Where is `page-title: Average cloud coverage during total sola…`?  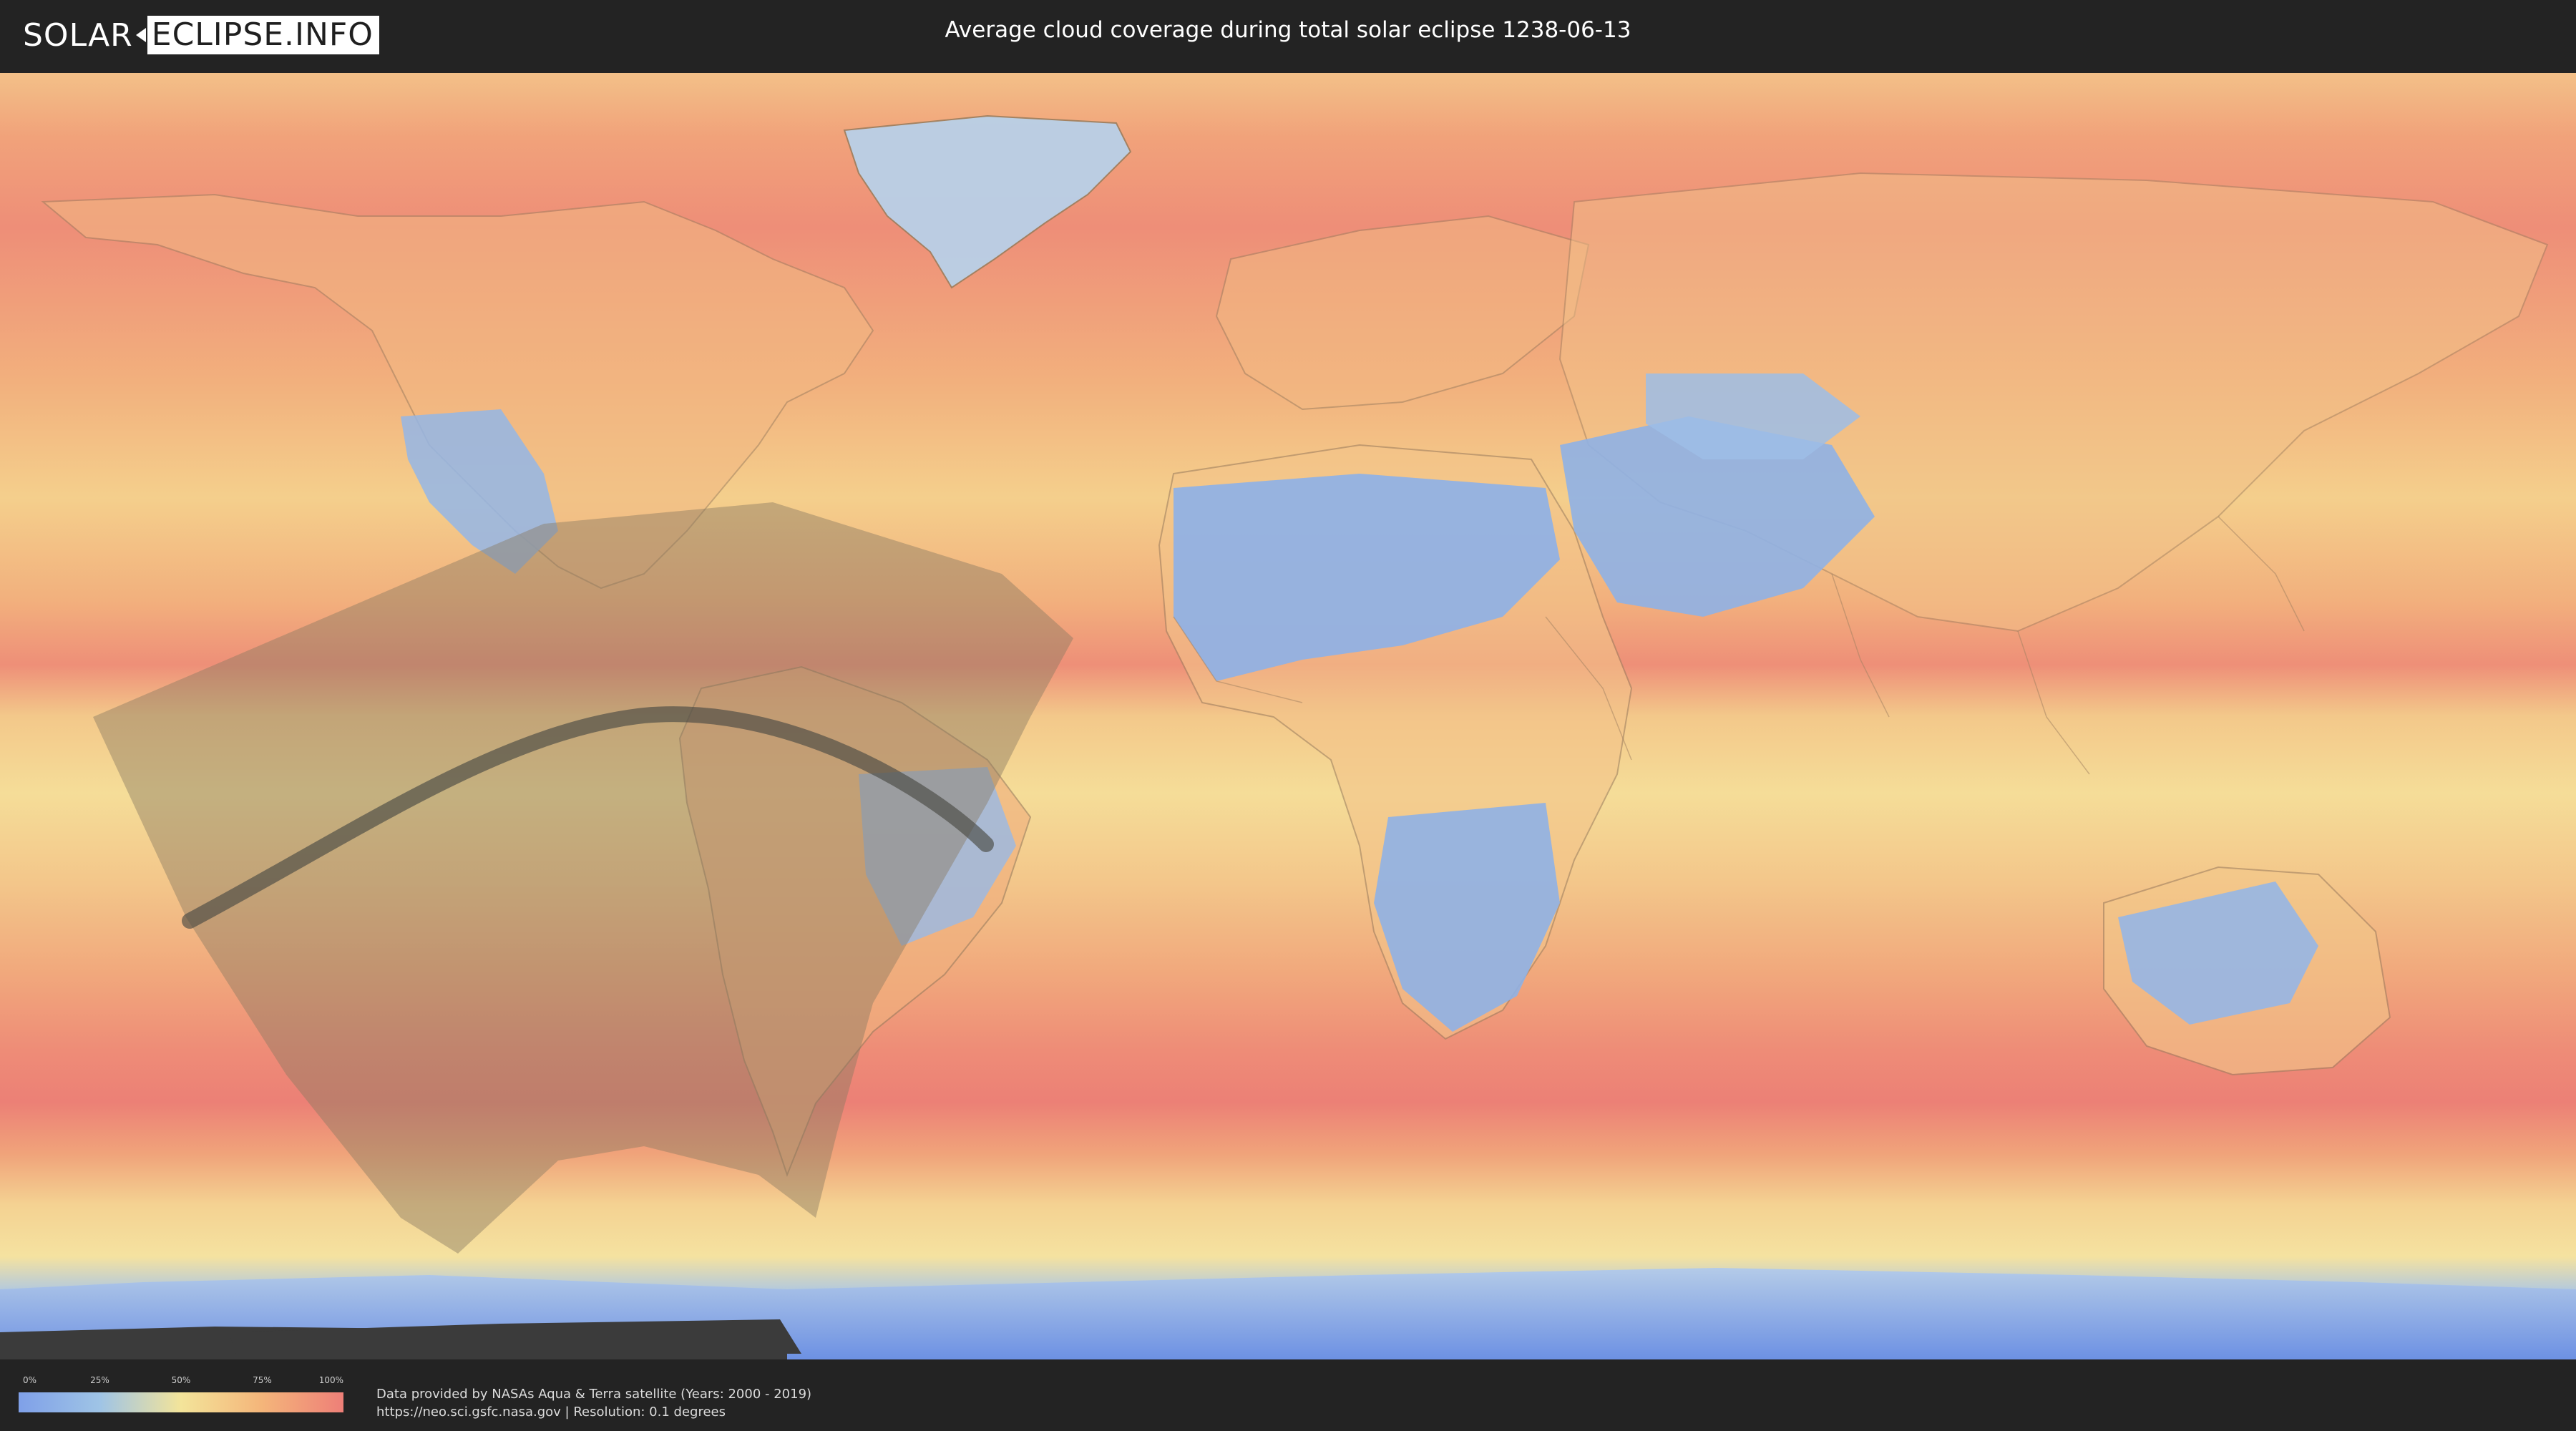
page-title: Average cloud coverage during total sola… is located at coordinates (1288, 30).